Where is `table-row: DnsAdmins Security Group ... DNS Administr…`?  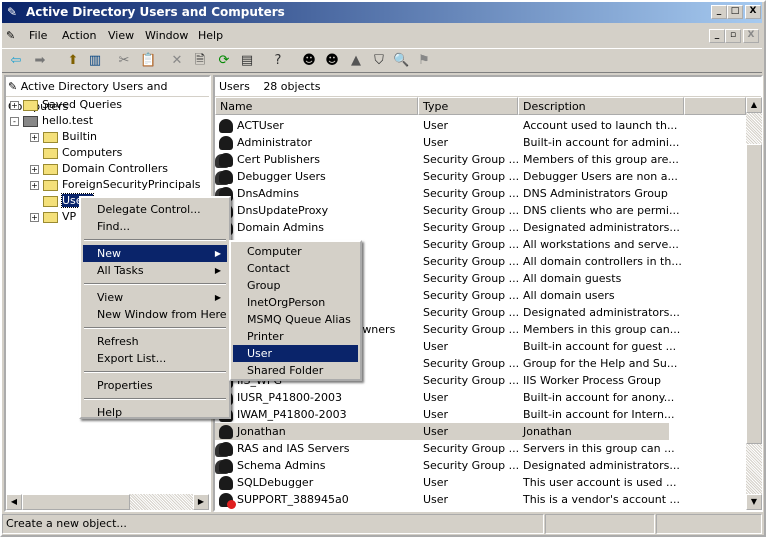 table-row: DnsAdmins Security Group ... DNS Administr… is located at coordinates (442, 193).